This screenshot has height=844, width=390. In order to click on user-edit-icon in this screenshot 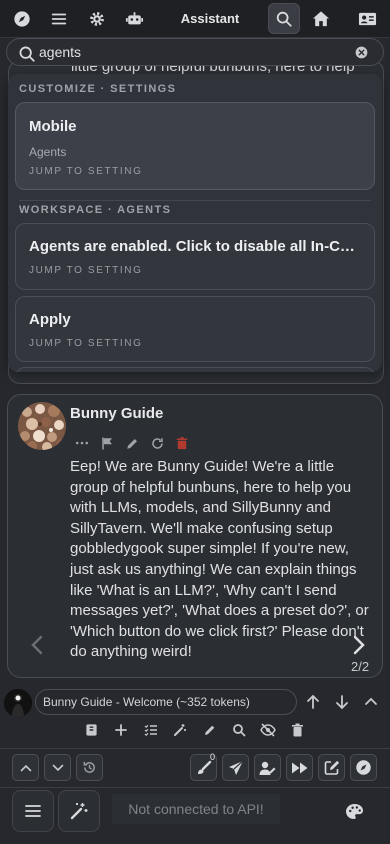, I will do `click(267, 767)`.